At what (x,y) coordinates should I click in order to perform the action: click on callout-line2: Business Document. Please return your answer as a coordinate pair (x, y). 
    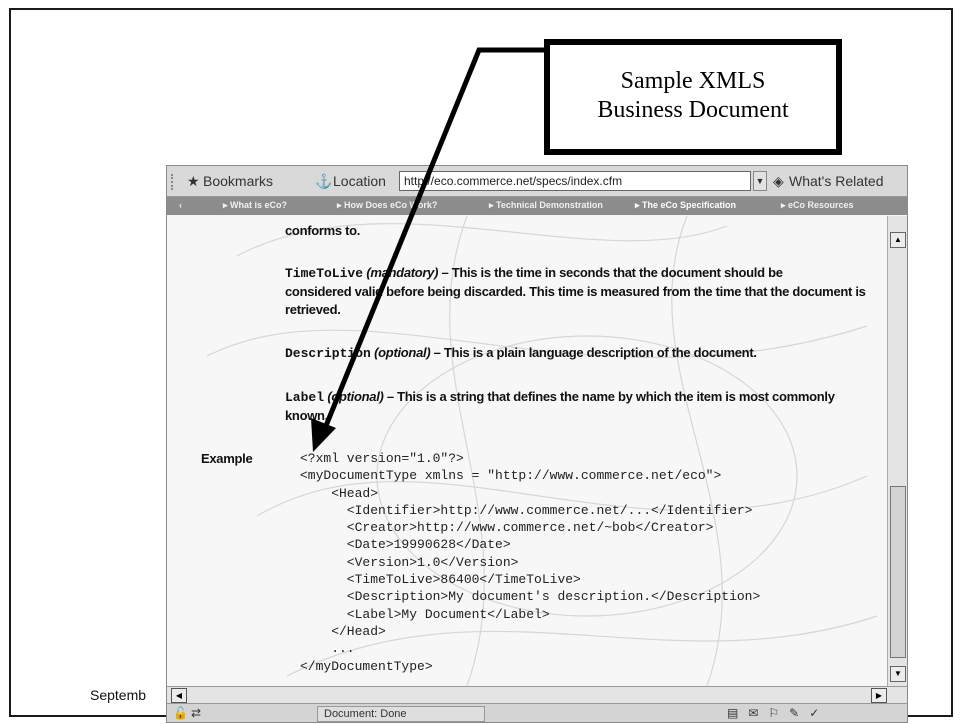
    Looking at the image, I should click on (693, 110).